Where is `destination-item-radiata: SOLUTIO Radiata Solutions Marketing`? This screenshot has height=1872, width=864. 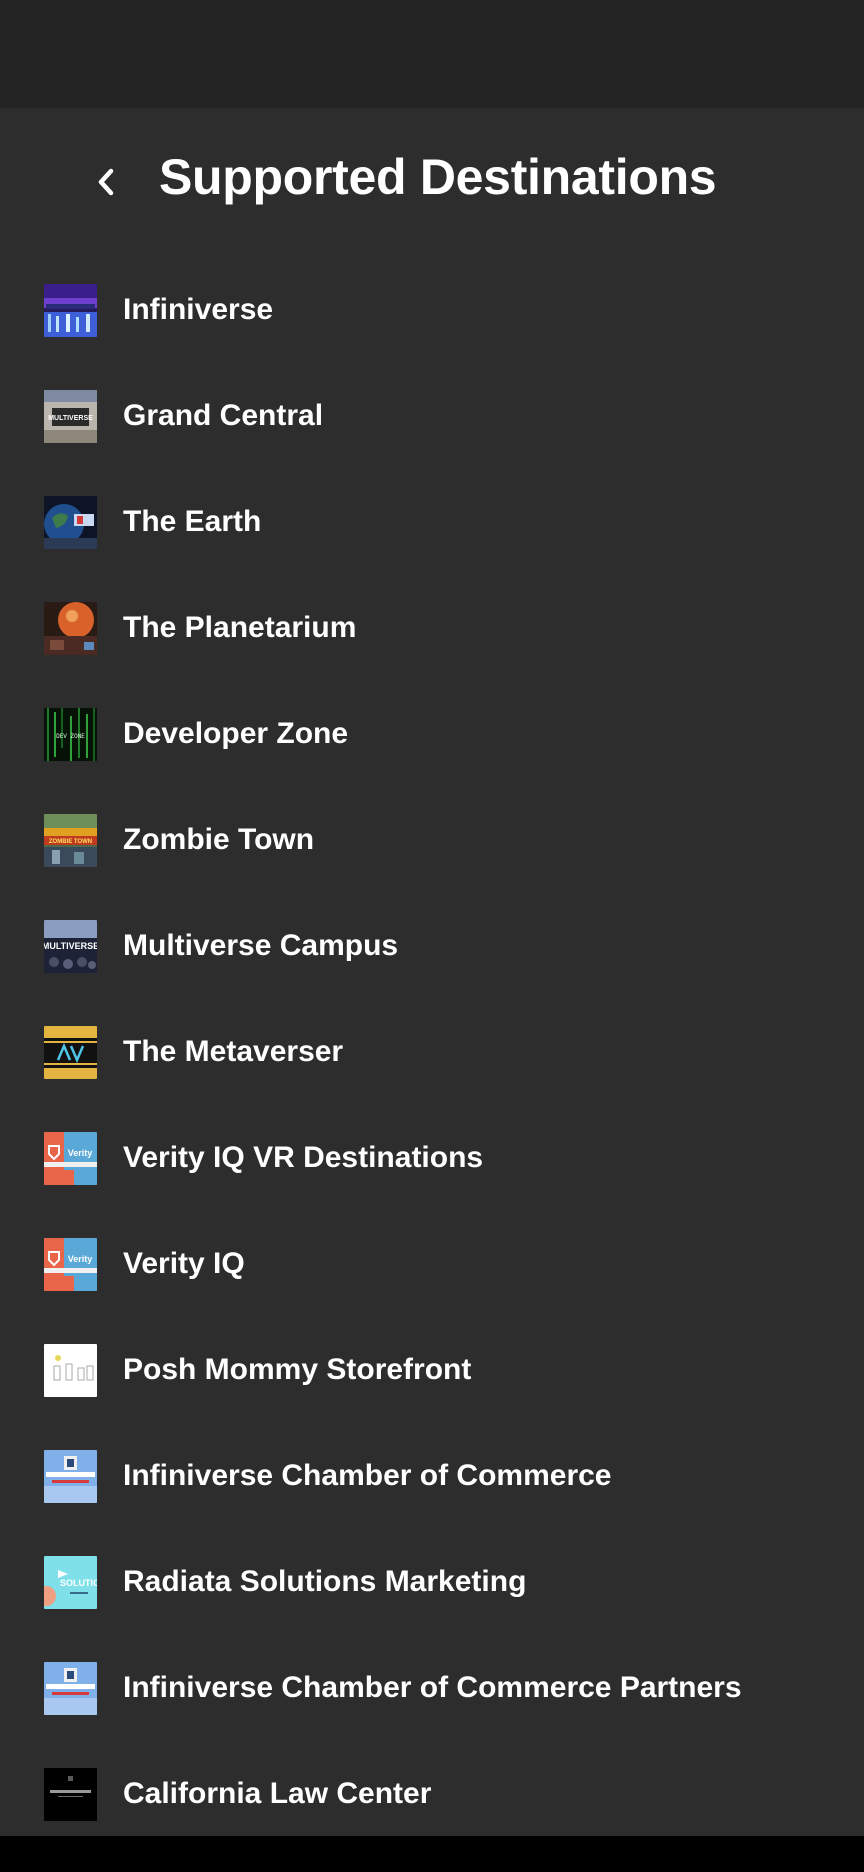 destination-item-radiata: SOLUTIO Radiata Solutions Marketing is located at coordinates (432, 1583).